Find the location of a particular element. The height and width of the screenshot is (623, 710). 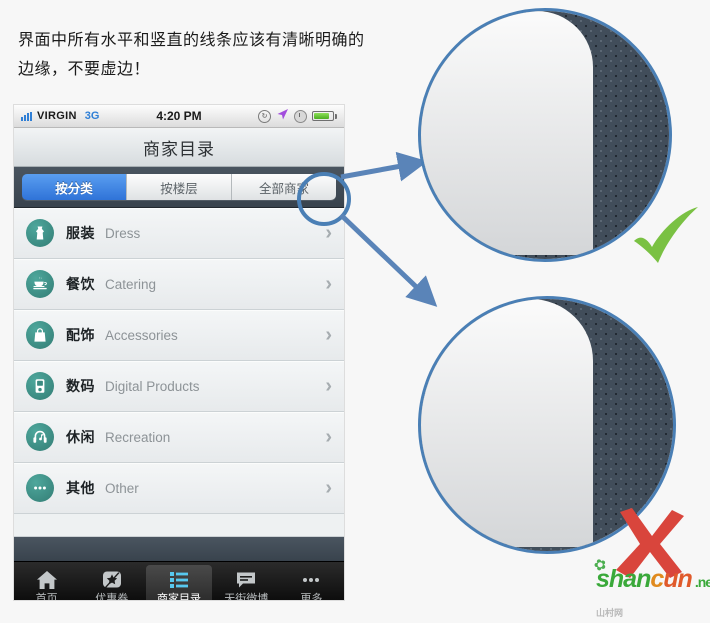

headphones-icon is located at coordinates (40, 437).